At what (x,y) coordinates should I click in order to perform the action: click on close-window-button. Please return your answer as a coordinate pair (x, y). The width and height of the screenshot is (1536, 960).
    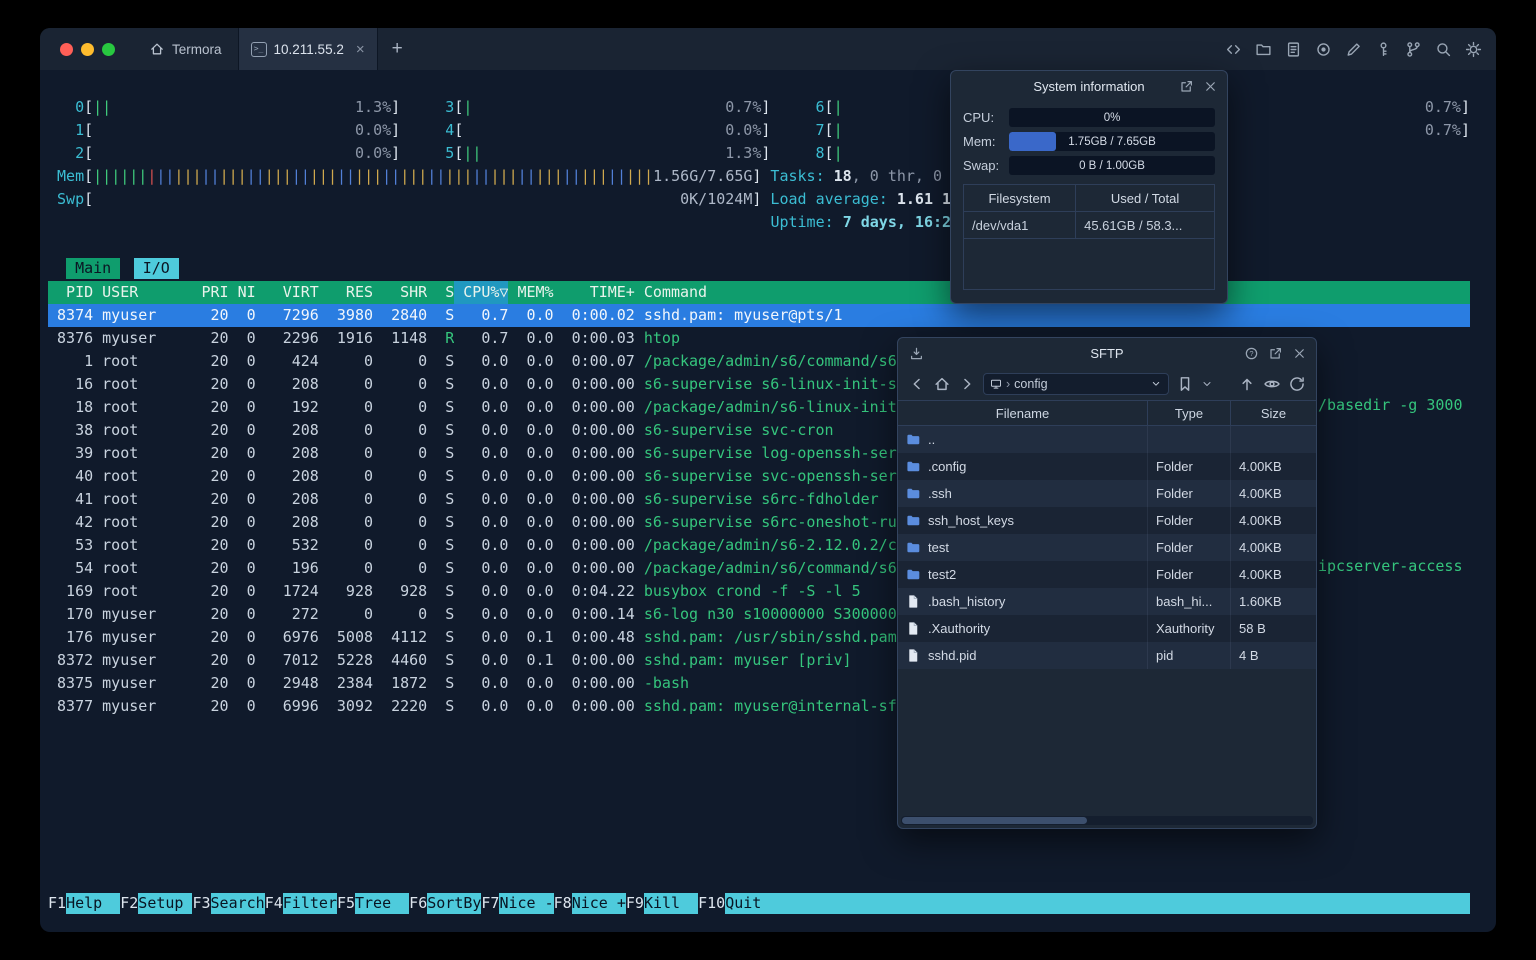
    Looking at the image, I should click on (66, 49).